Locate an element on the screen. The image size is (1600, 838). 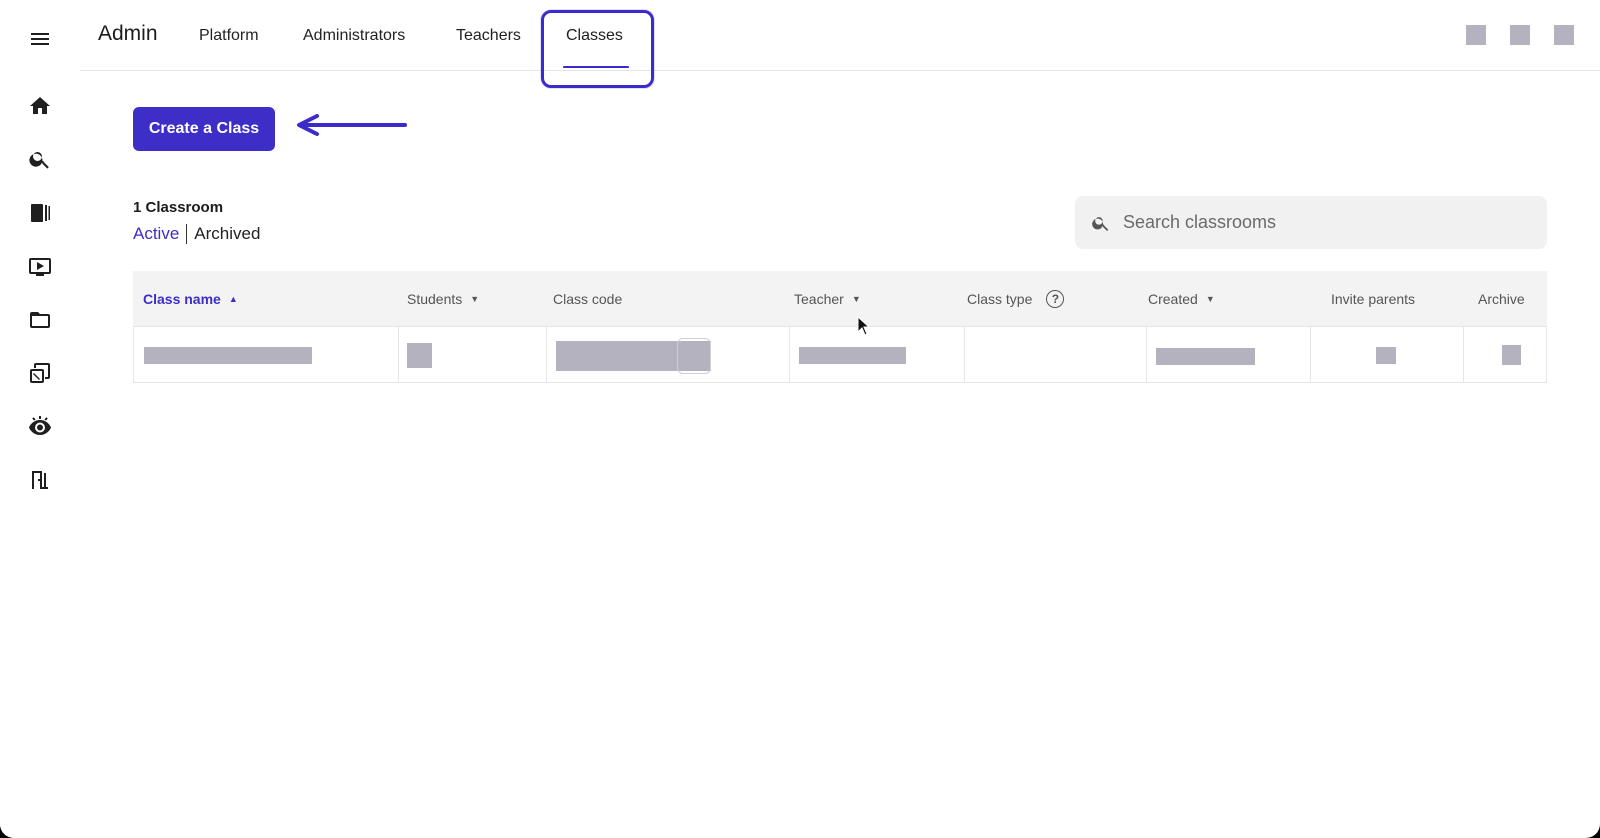
column-header-class-type: Class type ? is located at coordinates (1016, 298).